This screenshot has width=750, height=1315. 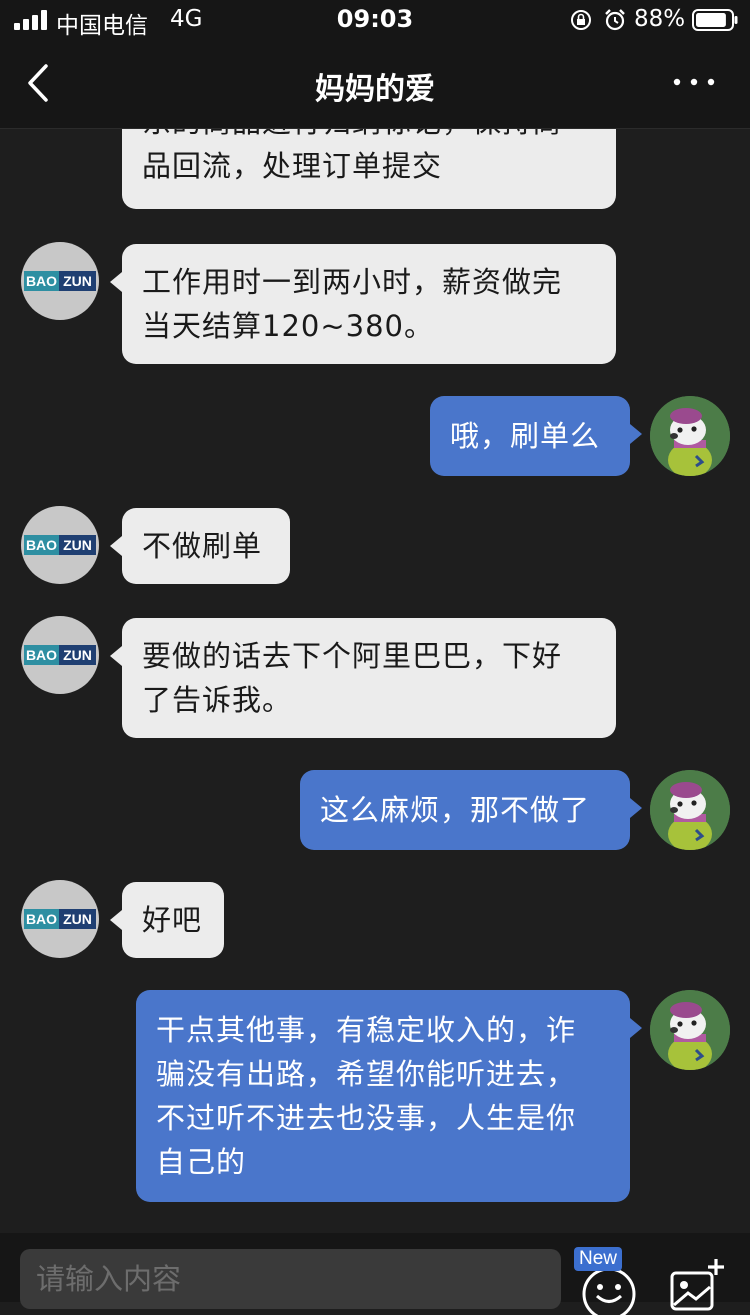 I want to click on alarm-icon, so click(x=615, y=20).